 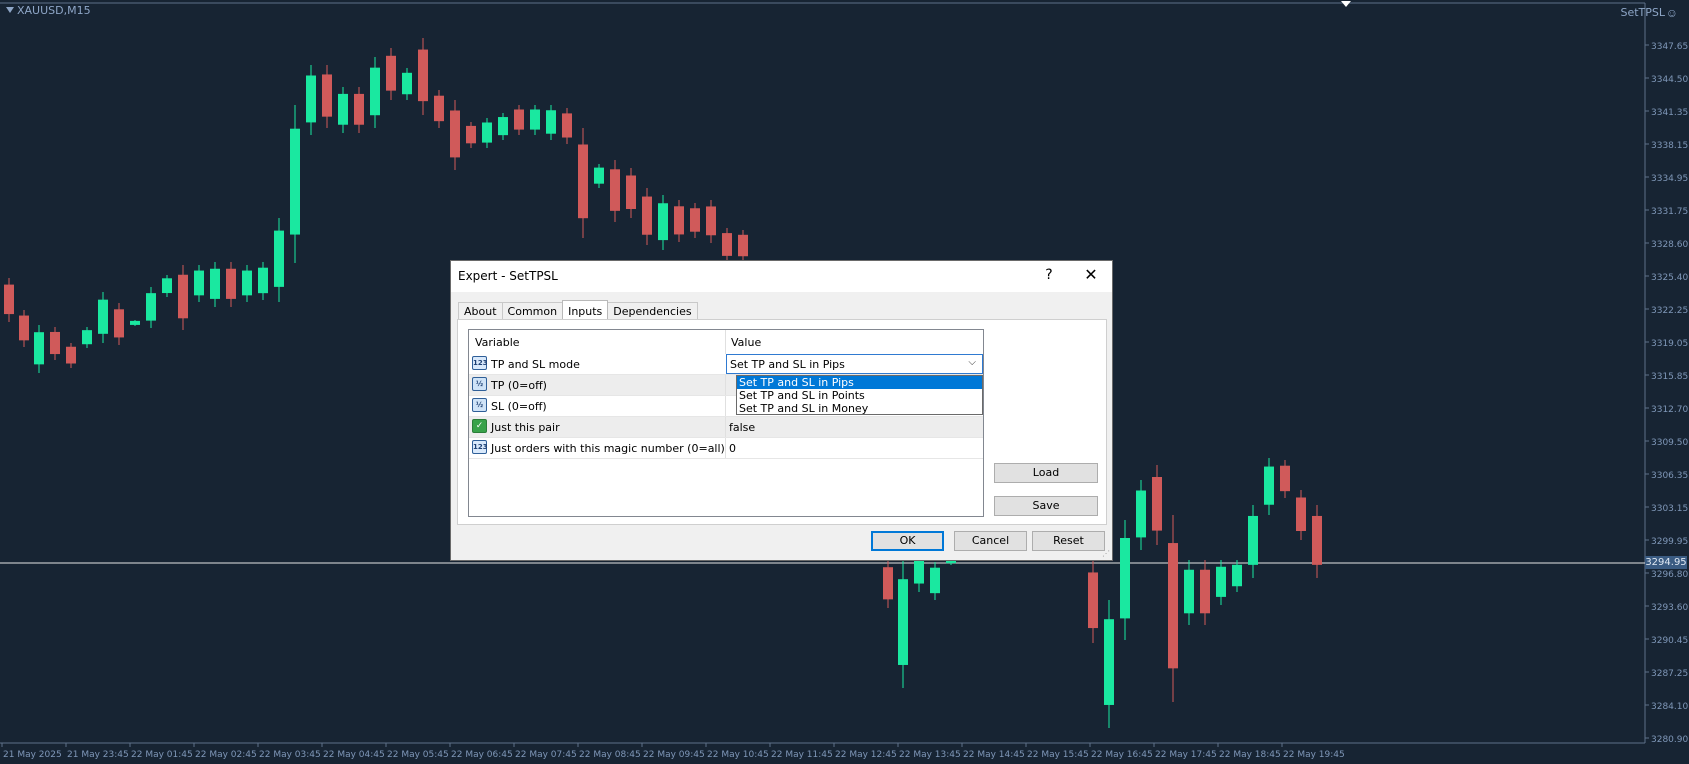 What do you see at coordinates (1058, 755) in the screenshot?
I see `time-label: 22 May 15:45` at bounding box center [1058, 755].